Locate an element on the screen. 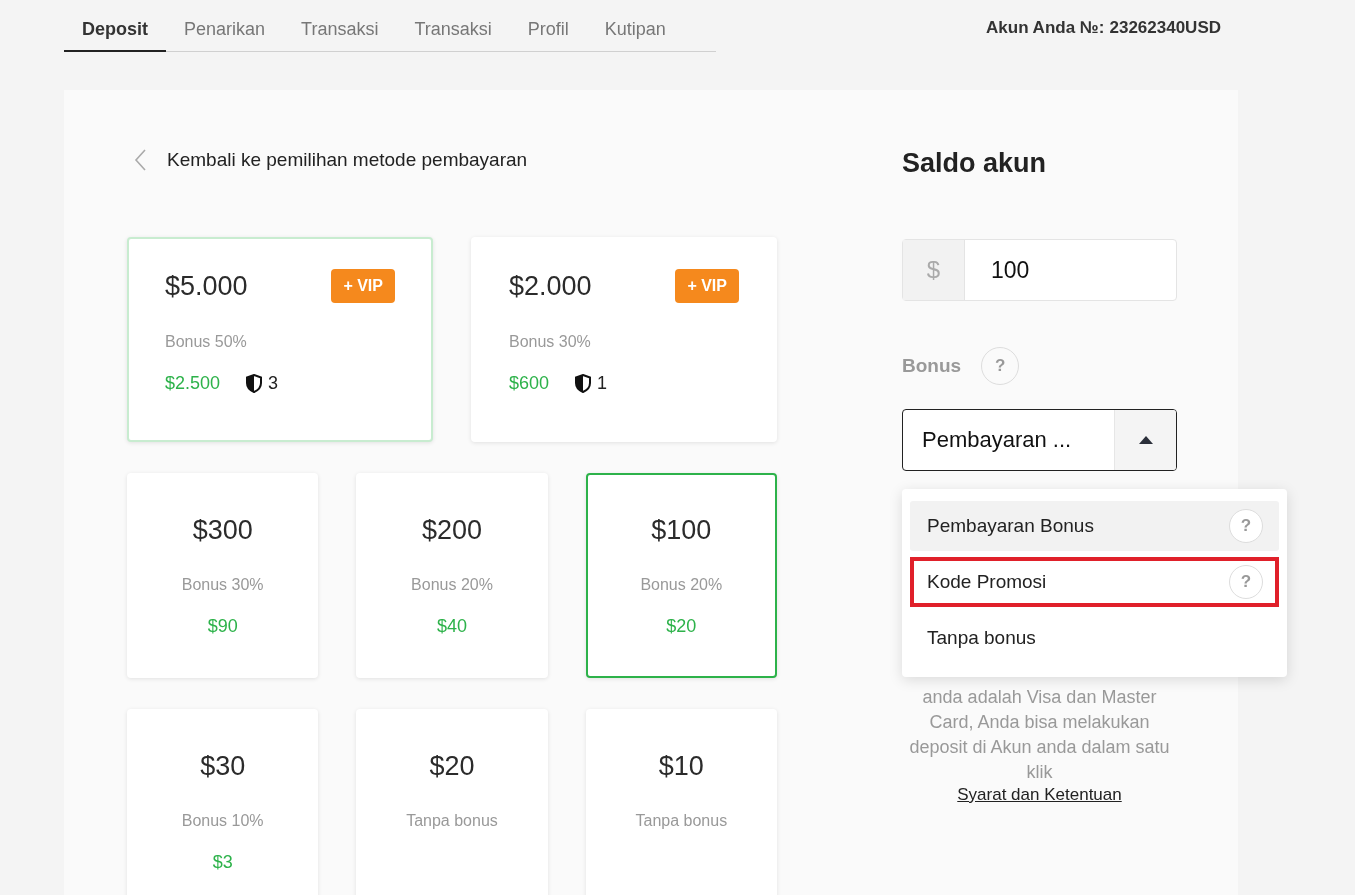 The height and width of the screenshot is (895, 1355). deposit-amount: $10 is located at coordinates (681, 766).